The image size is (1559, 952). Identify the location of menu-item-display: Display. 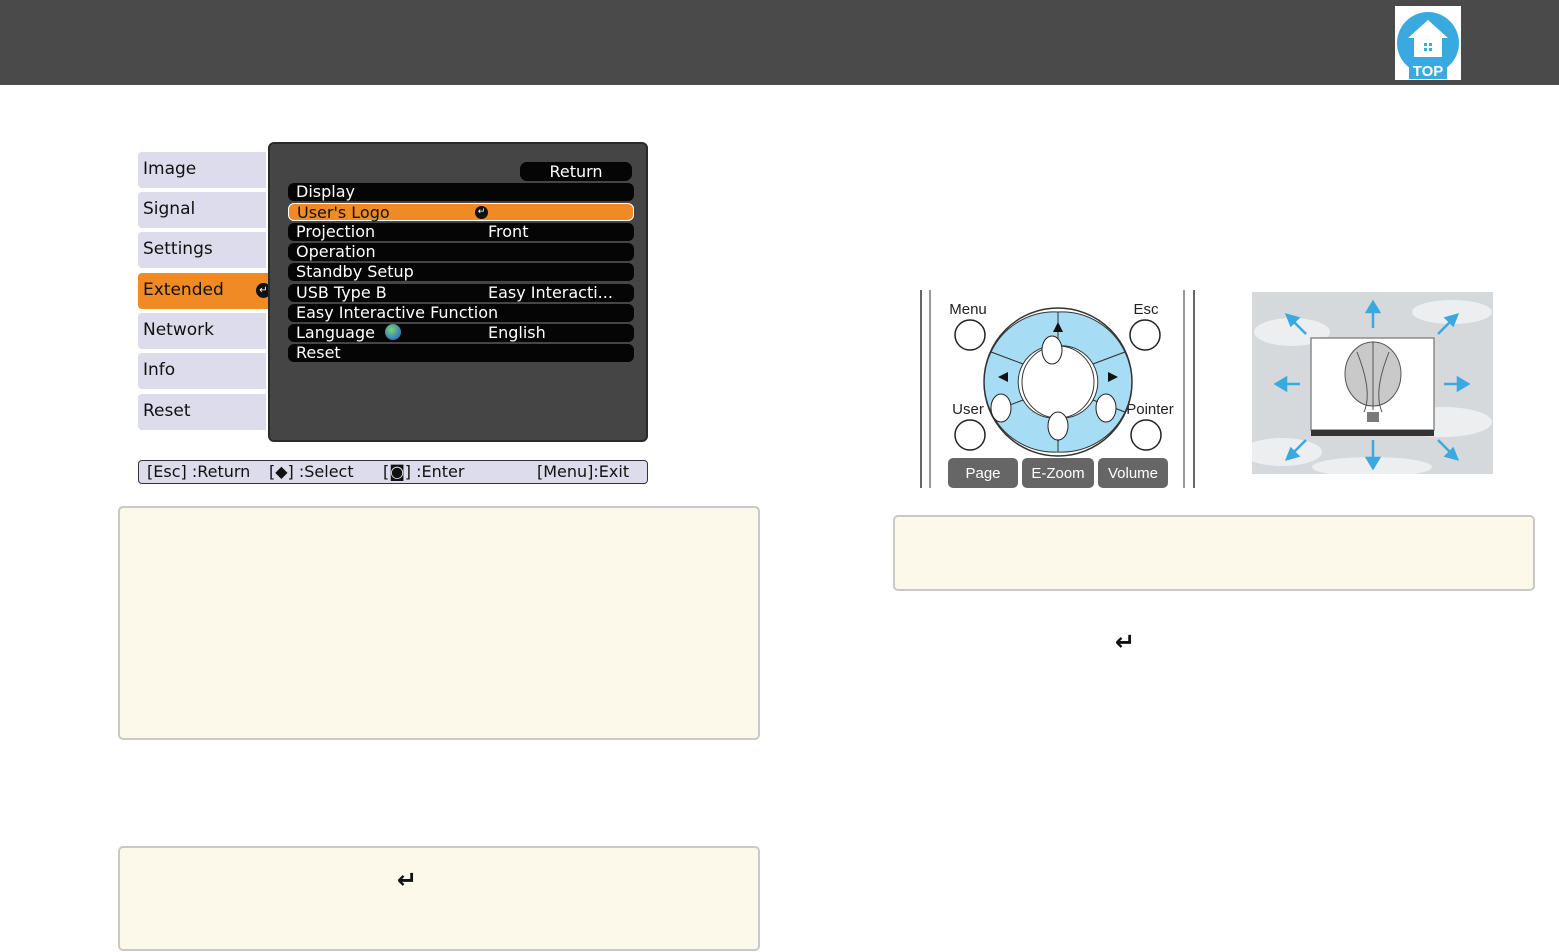
(461, 192).